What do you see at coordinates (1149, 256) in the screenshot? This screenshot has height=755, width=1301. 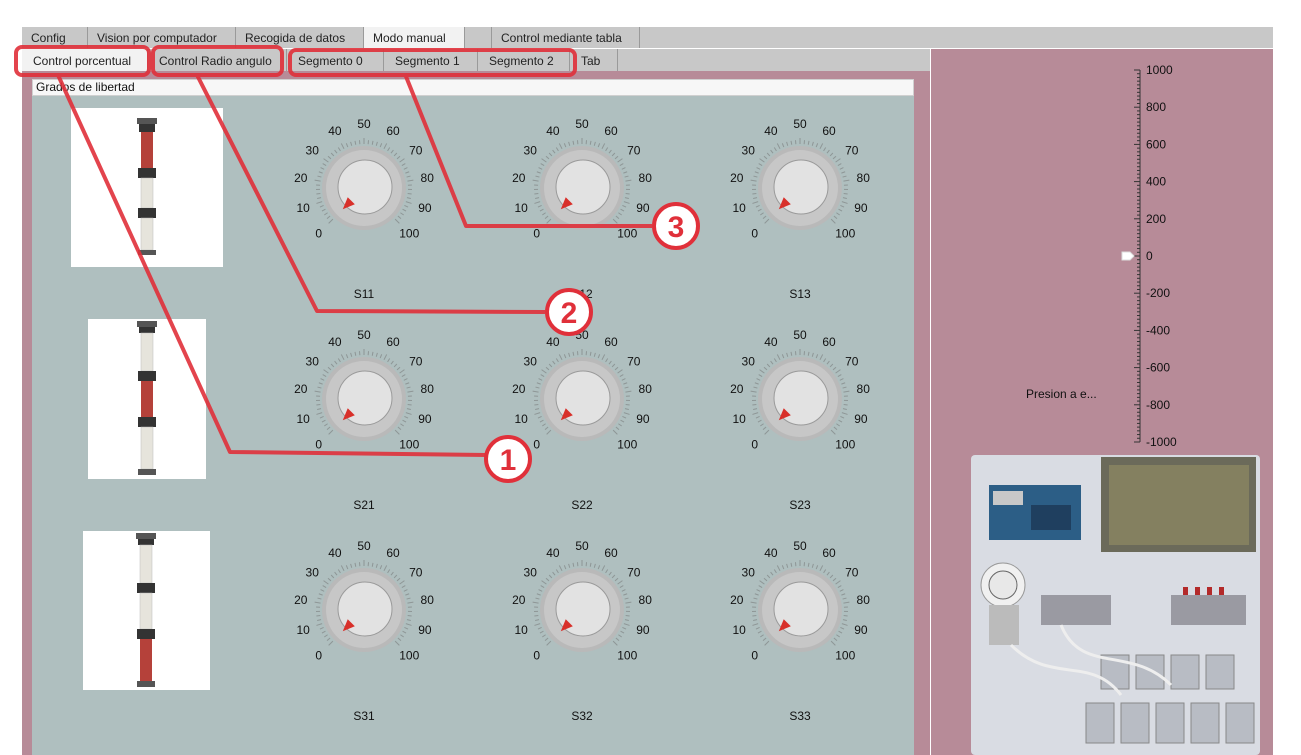 I see `slider-tick-label: 0` at bounding box center [1149, 256].